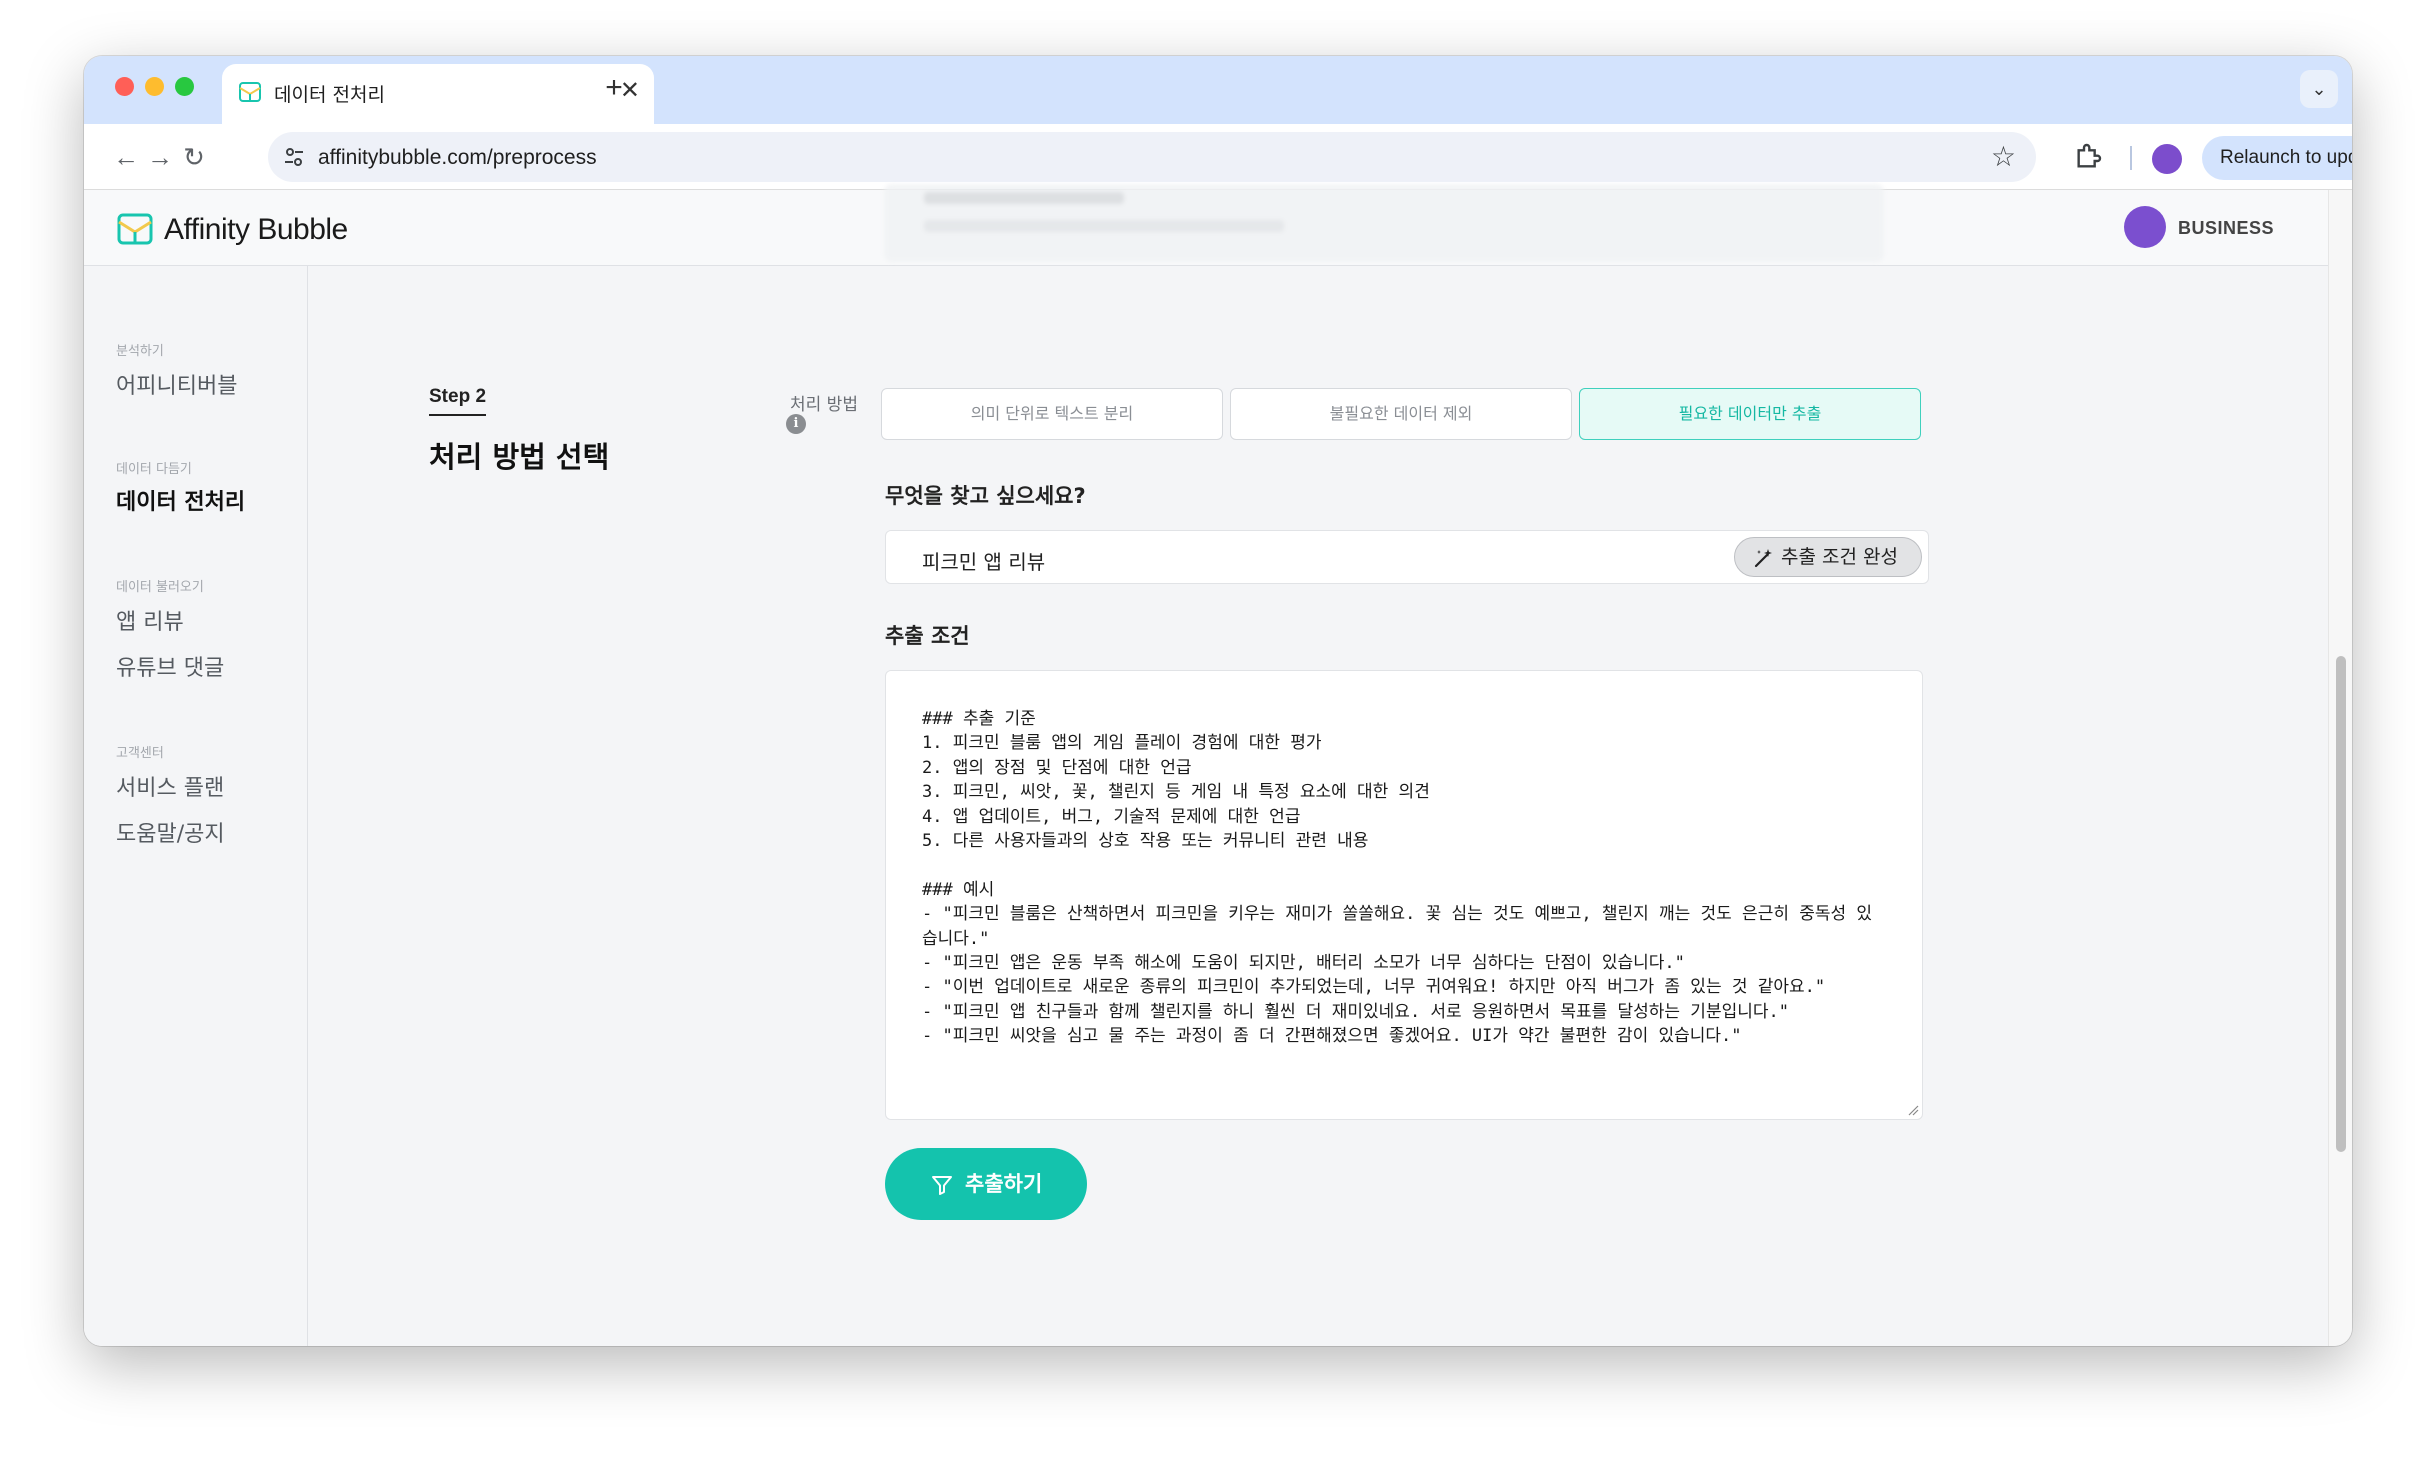 Image resolution: width=2436 pixels, height=1457 pixels. Describe the element at coordinates (942, 1185) in the screenshot. I see `filter-icon` at that location.